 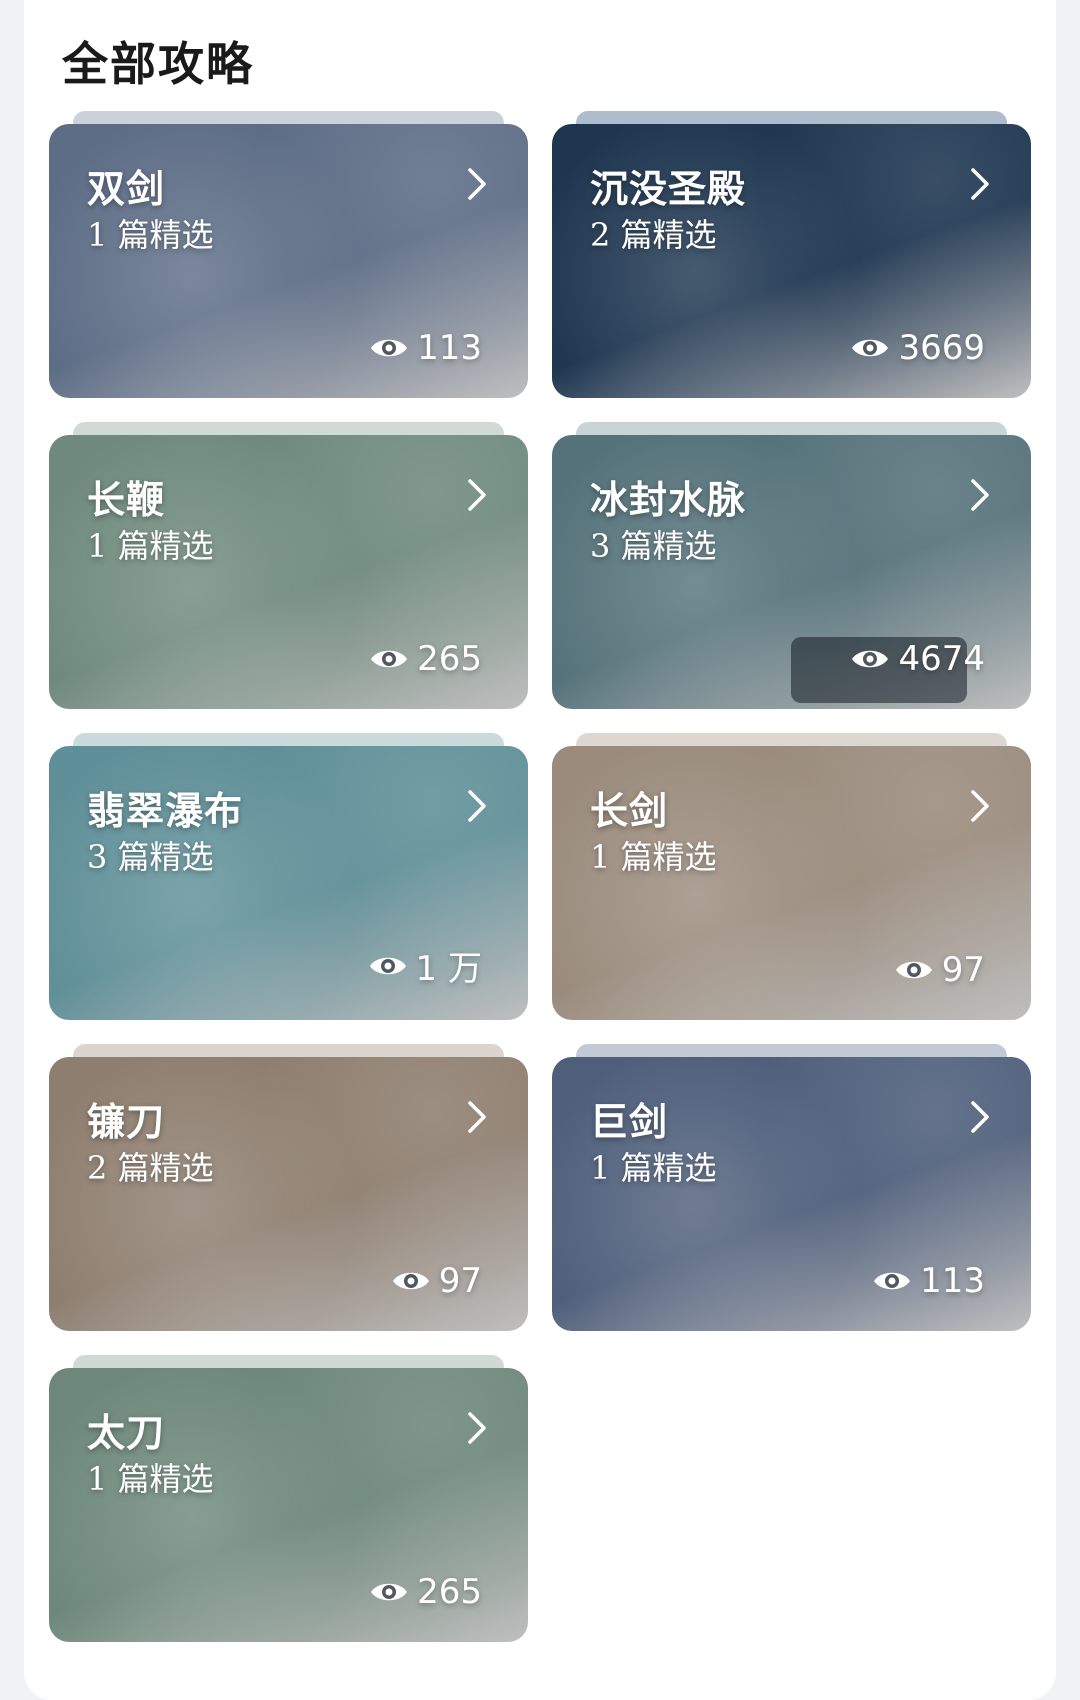 I want to click on card-title: 长鞭, so click(x=126, y=499).